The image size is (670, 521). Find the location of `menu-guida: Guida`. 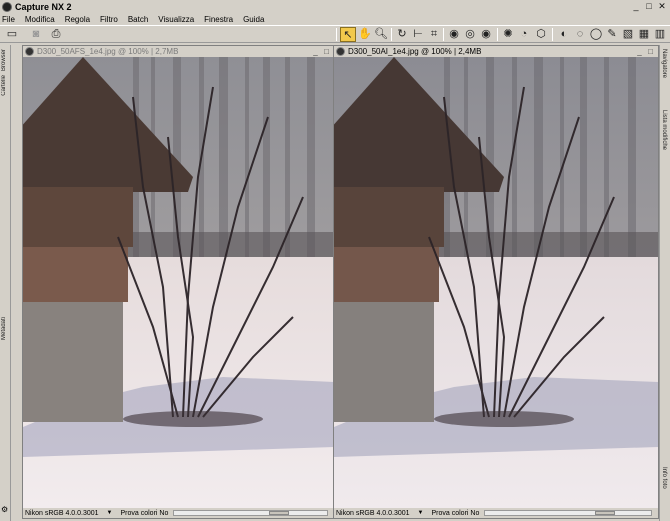

menu-guida: Guida is located at coordinates (253, 19).